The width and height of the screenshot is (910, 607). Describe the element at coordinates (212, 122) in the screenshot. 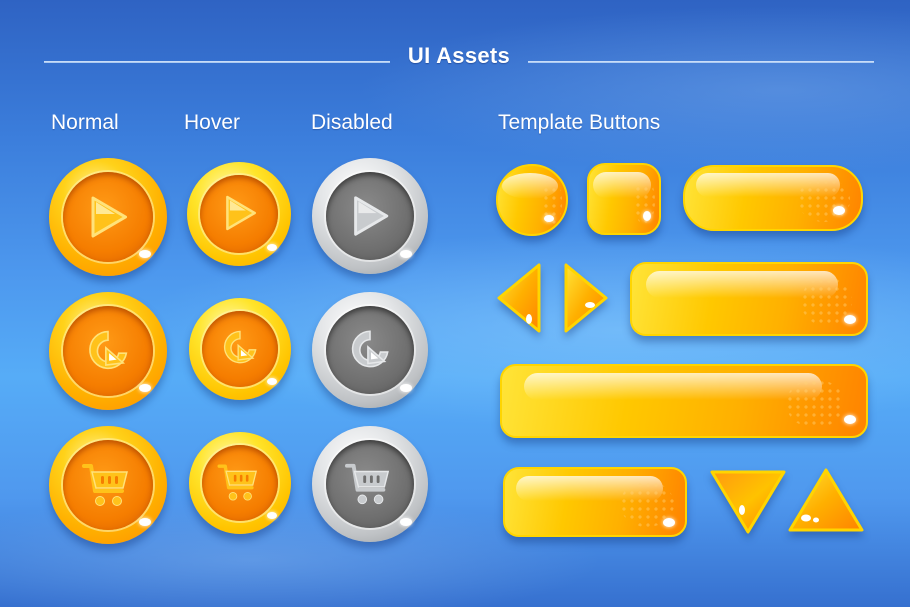

I see `column-label-hover: Hover` at that location.